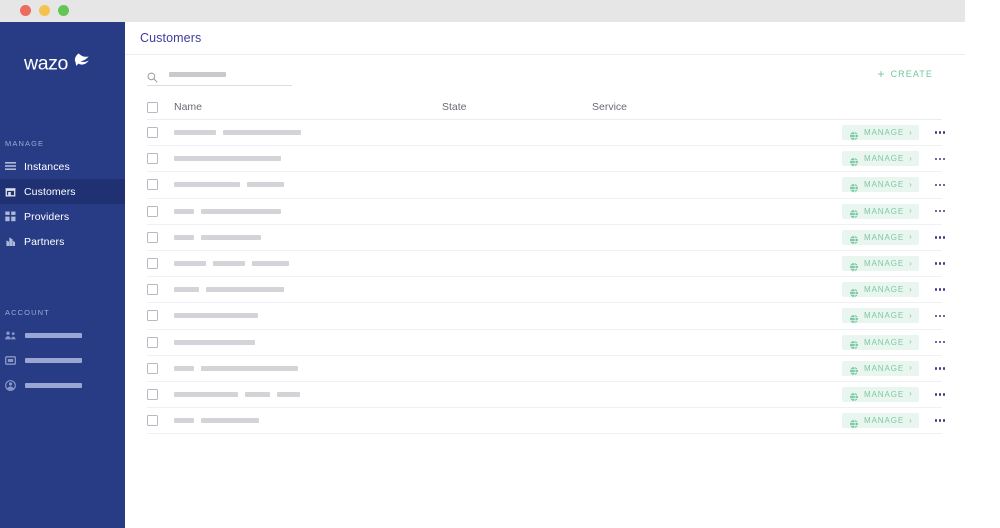 Image resolution: width=1000 pixels, height=528 pixels. I want to click on building-icon, so click(10, 241).